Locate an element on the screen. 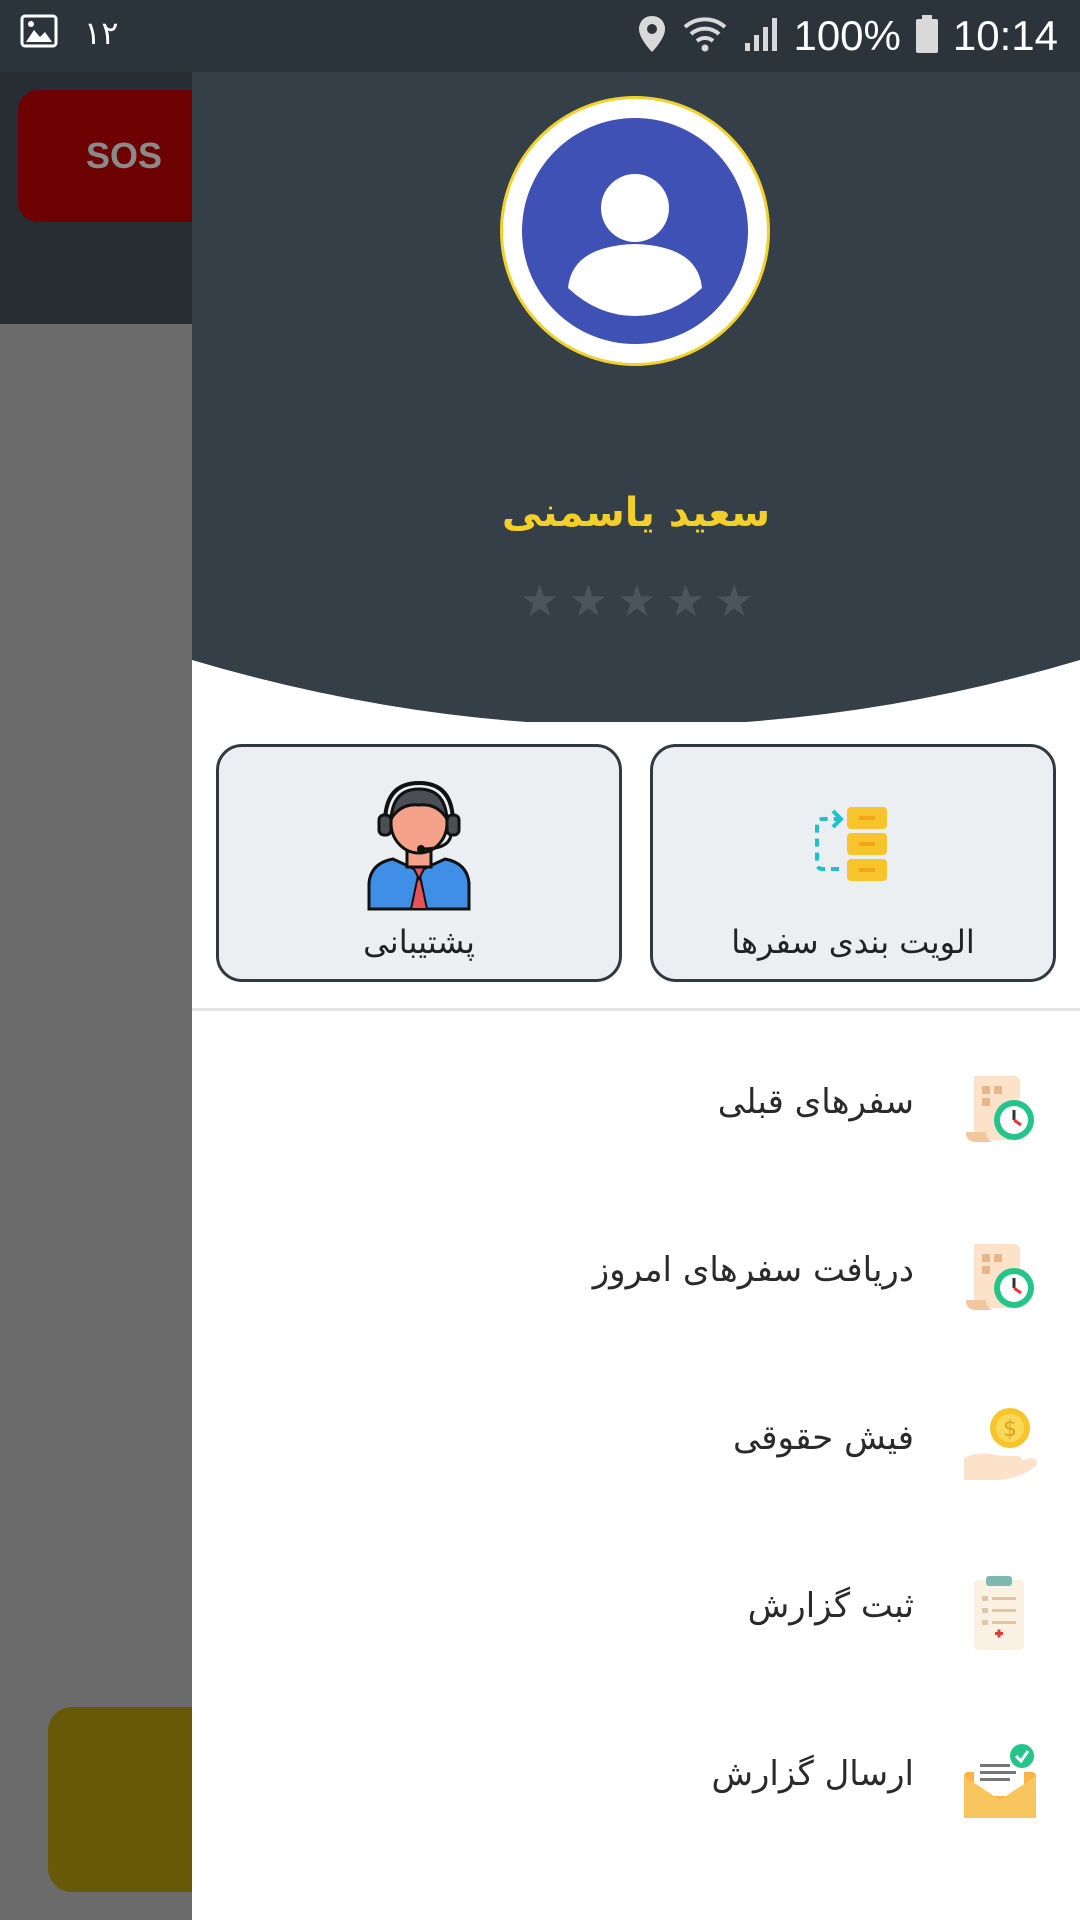  salary-coin-icon: $ is located at coordinates (1001, 1444).